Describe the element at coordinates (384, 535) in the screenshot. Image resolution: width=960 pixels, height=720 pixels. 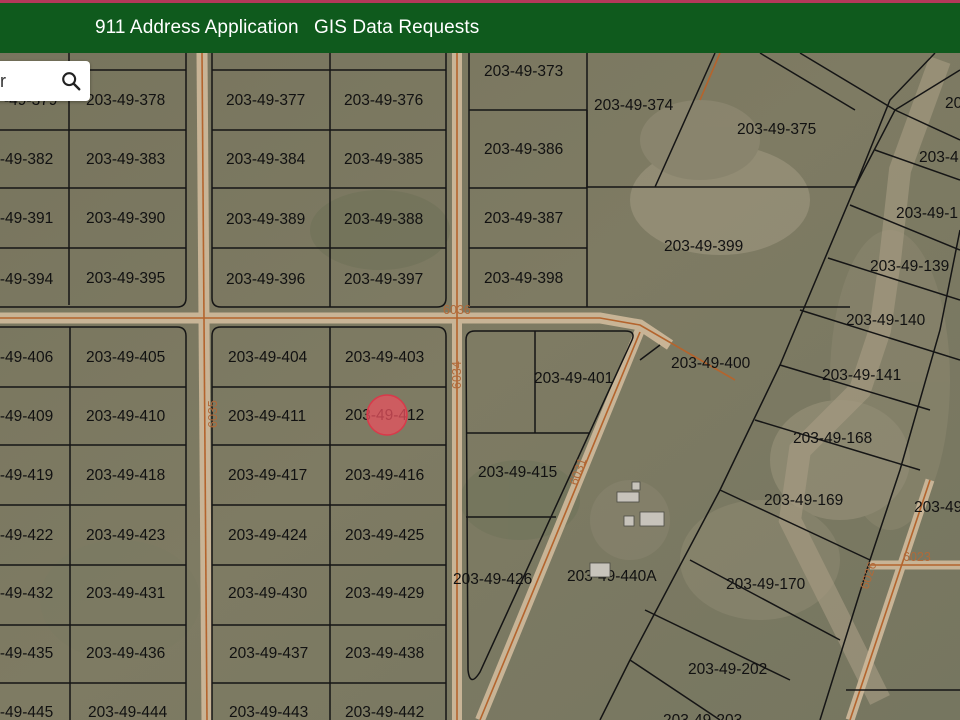
I see `parcel-label: 203-49-425` at that location.